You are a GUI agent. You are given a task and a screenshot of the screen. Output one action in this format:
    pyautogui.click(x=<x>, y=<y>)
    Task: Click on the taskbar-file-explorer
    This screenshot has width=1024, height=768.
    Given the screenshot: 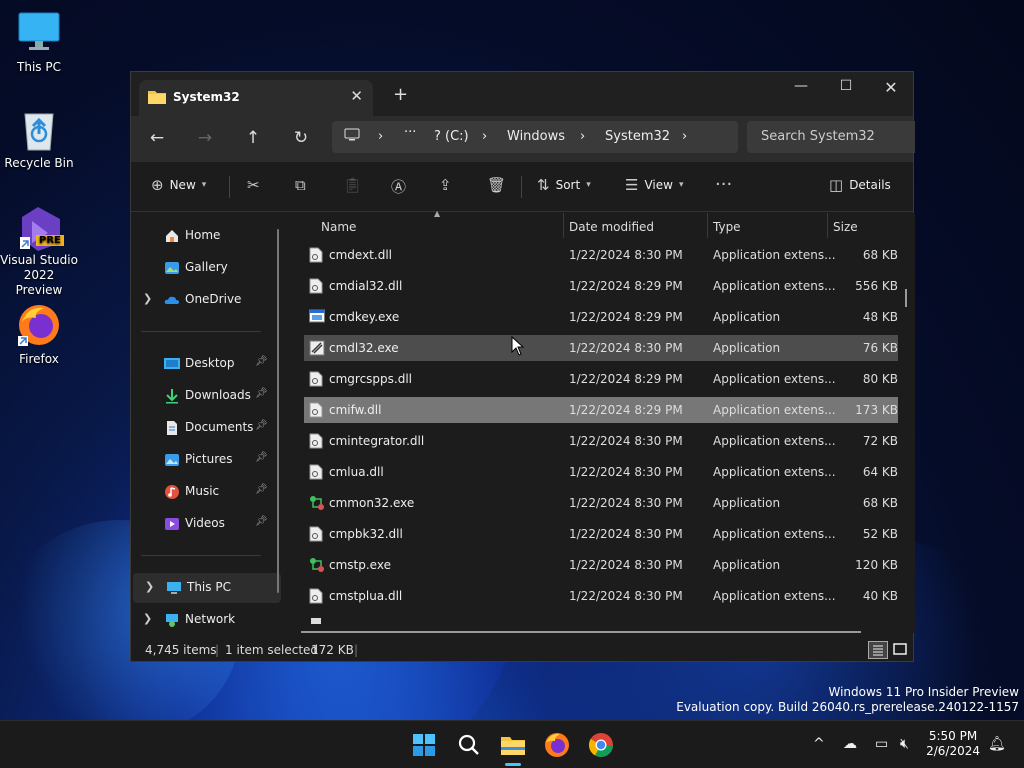 What is the action you would take?
    pyautogui.click(x=513, y=748)
    